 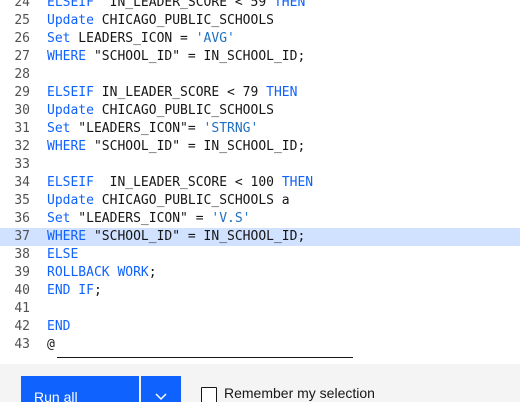 What do you see at coordinates (22, 128) in the screenshot?
I see `line-number: 31` at bounding box center [22, 128].